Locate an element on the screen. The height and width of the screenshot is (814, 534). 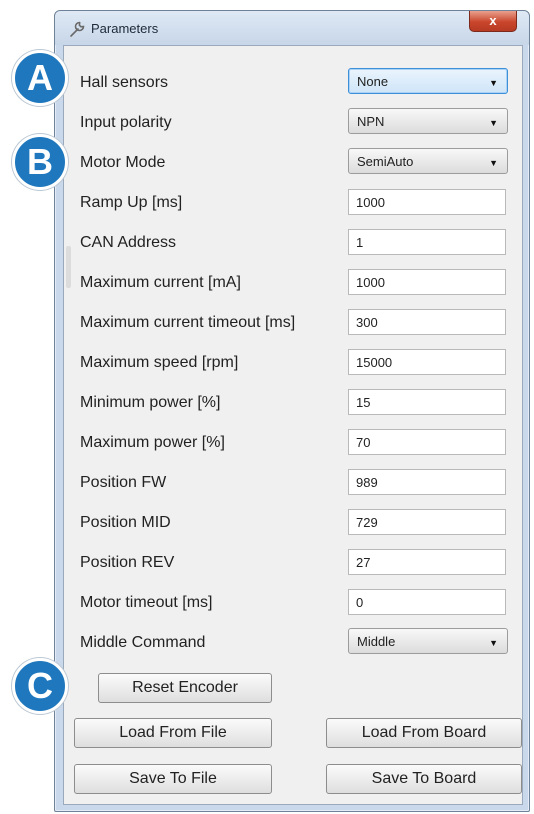
param-label: Maximum power [%] is located at coordinates (152, 442).